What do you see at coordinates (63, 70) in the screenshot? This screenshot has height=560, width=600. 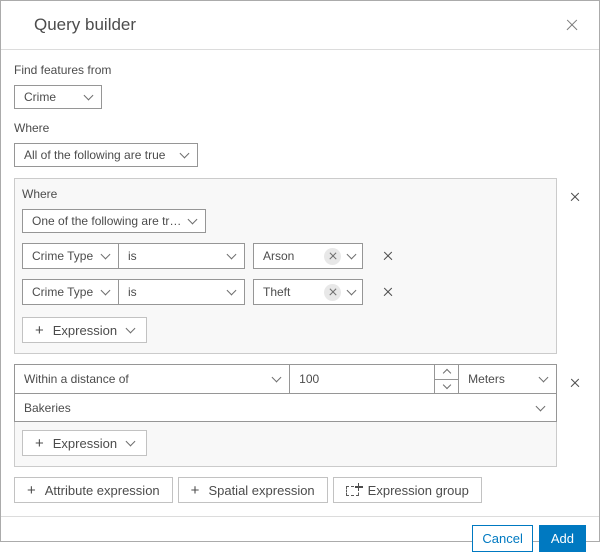 I see `find-features-from-label: Find features from` at bounding box center [63, 70].